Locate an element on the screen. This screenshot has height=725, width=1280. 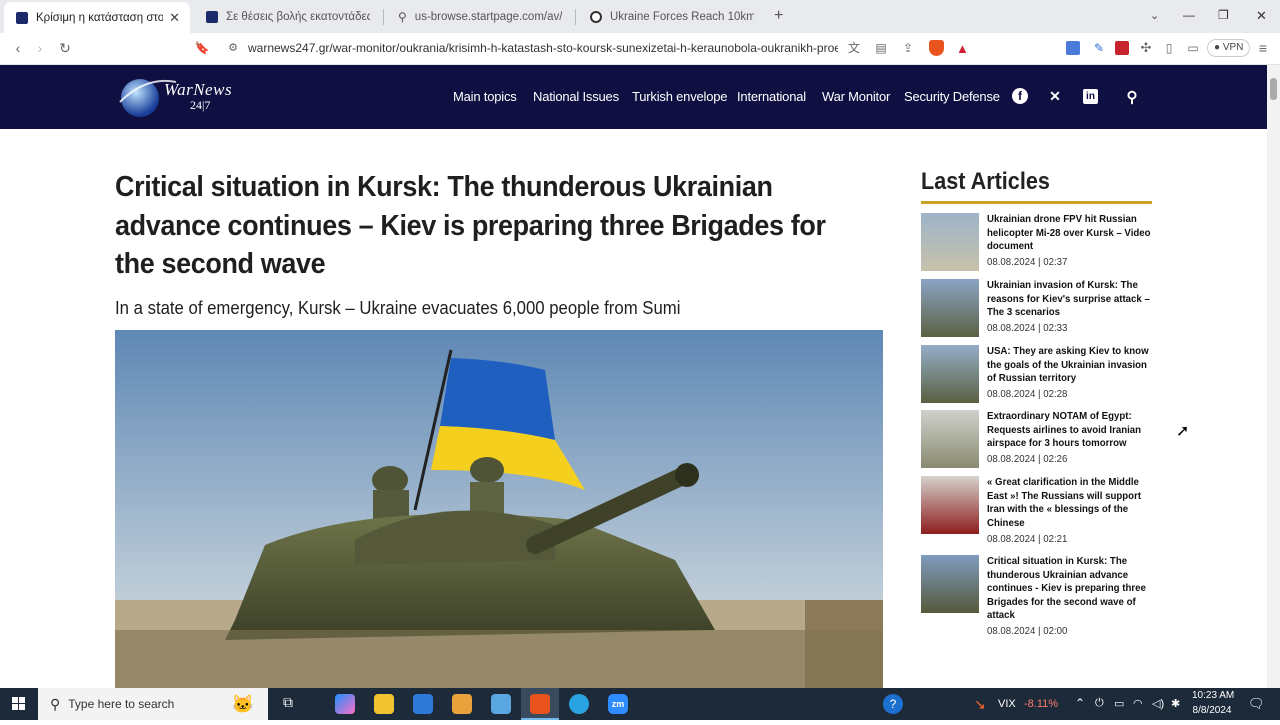
sidebar-icon: ▯ is located at coordinates (1169, 48).